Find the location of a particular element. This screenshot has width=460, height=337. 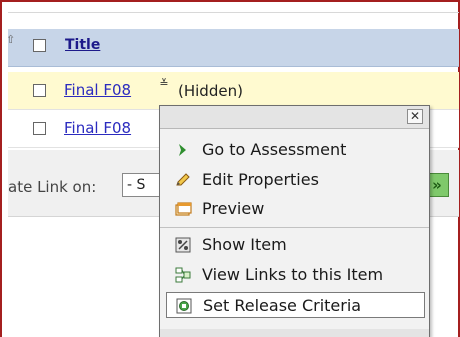

menu-item-set-release-criteria: Set Release Criteria is located at coordinates (295, 305).